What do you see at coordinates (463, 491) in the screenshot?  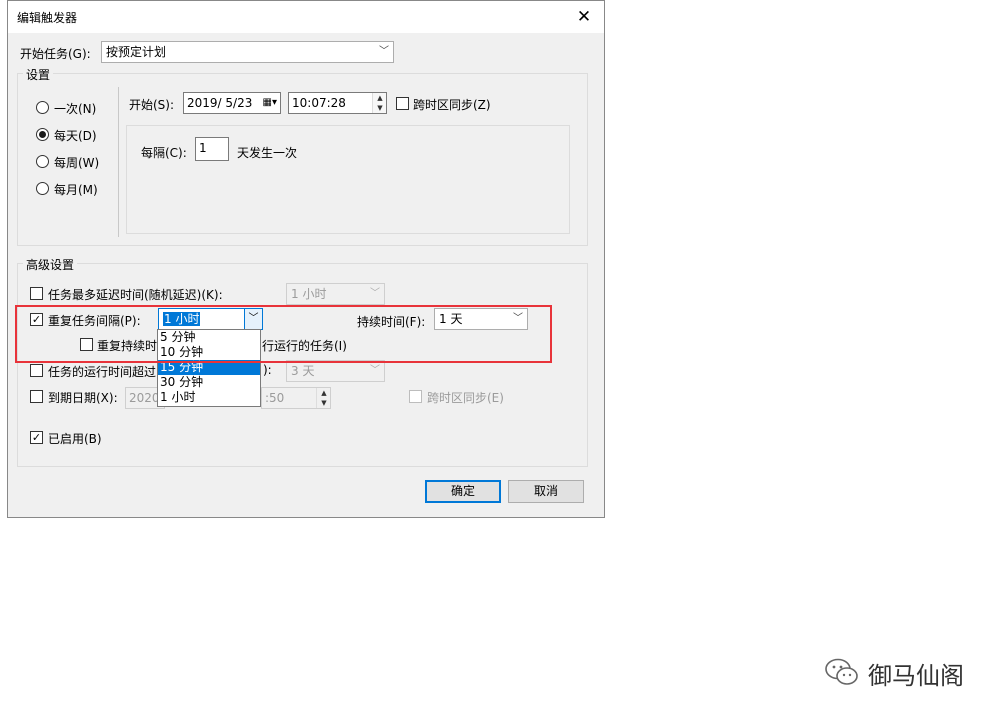 I see `ok-button: 确定` at bounding box center [463, 491].